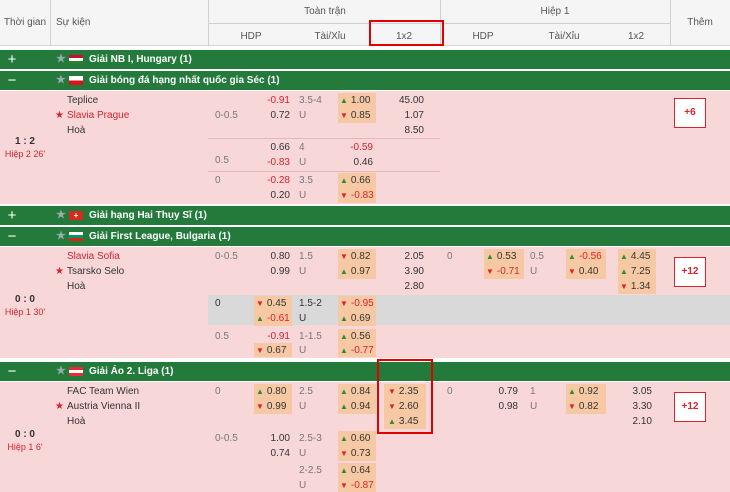 This screenshot has height=492, width=730. Describe the element at coordinates (310, 438) in the screenshot. I see `odds-cell: 2.5-3` at that location.